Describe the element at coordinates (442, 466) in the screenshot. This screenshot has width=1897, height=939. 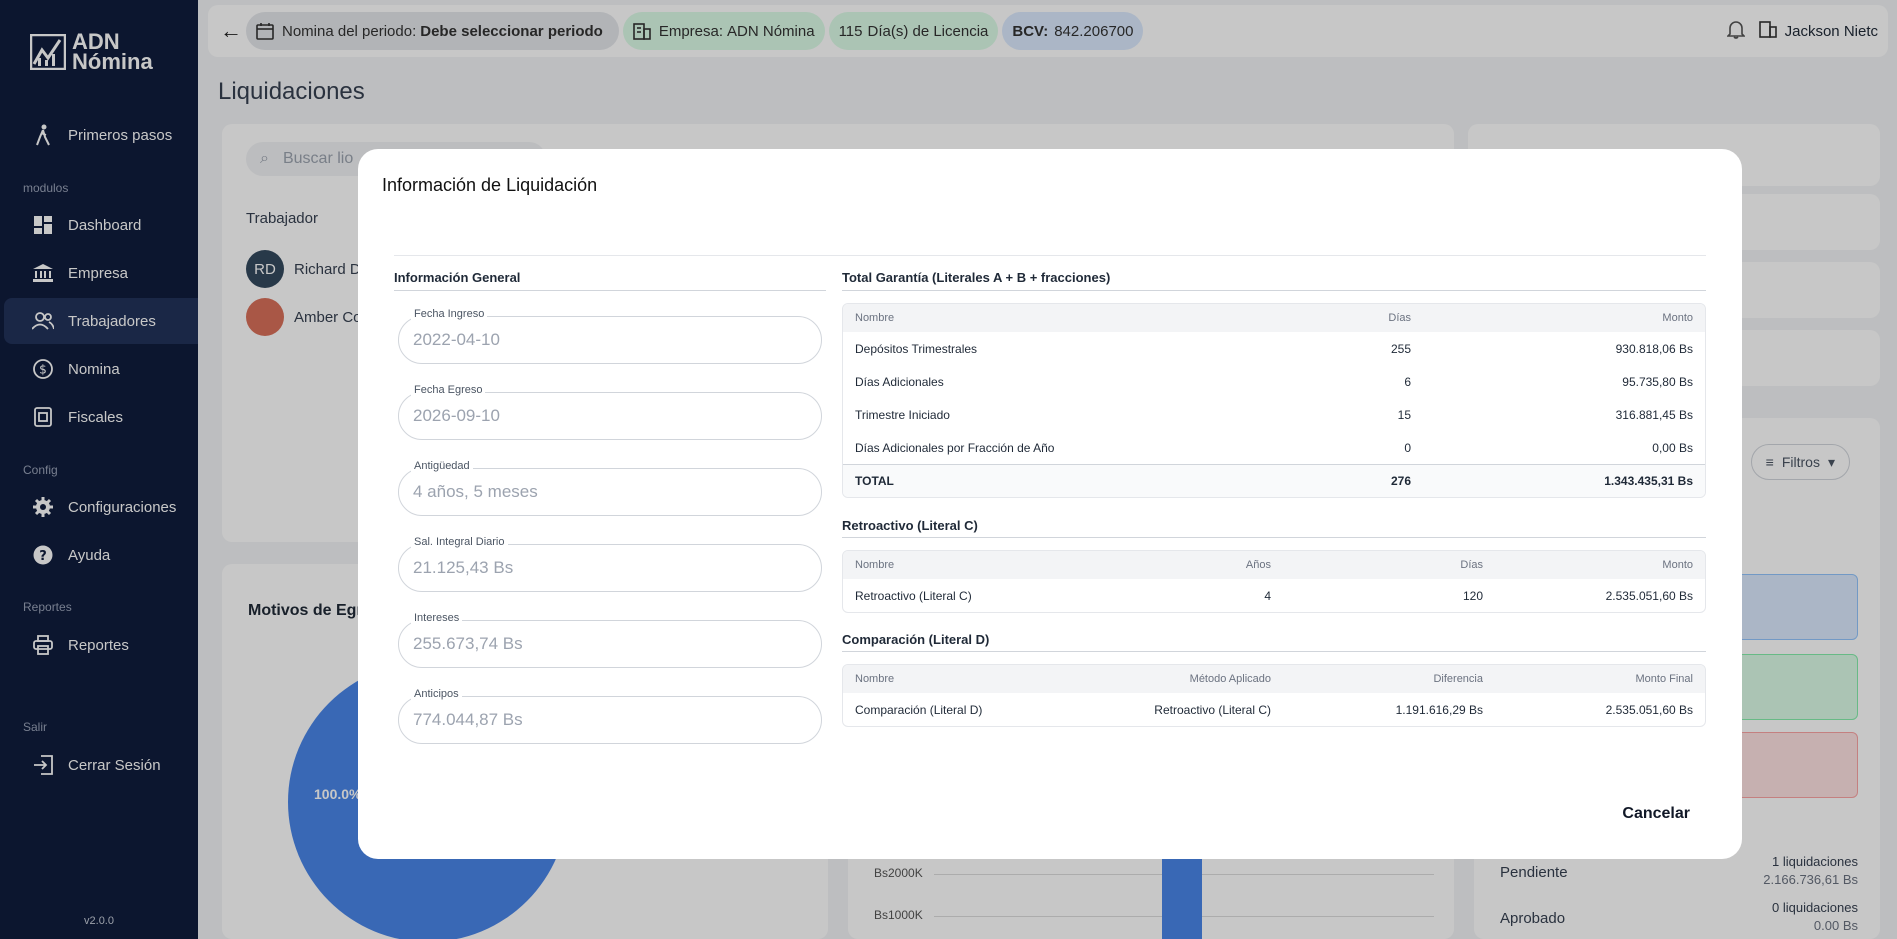
I see `field-label: Antigüedad` at that location.